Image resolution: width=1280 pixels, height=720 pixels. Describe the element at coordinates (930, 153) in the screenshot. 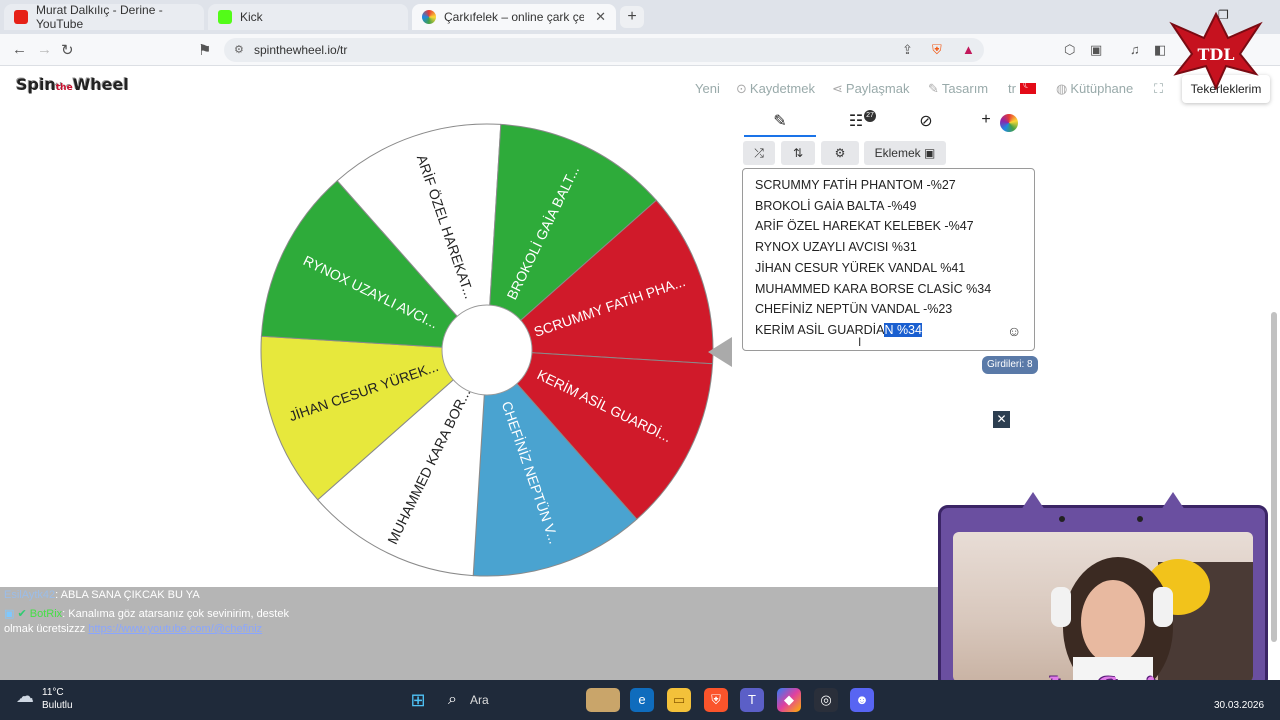

I see `image-icon: ▣` at that location.